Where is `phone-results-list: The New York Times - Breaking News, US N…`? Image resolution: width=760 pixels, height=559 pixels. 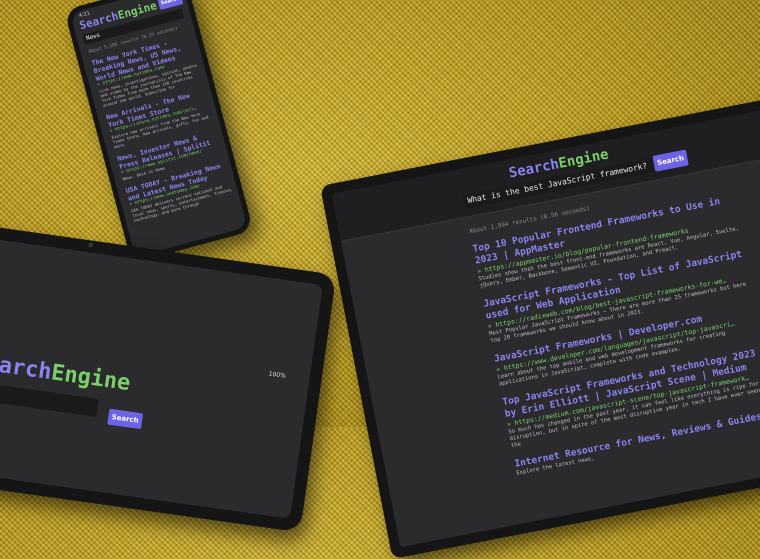 phone-results-list: The New York Times - Breaking News, US N… is located at coordinates (164, 131).